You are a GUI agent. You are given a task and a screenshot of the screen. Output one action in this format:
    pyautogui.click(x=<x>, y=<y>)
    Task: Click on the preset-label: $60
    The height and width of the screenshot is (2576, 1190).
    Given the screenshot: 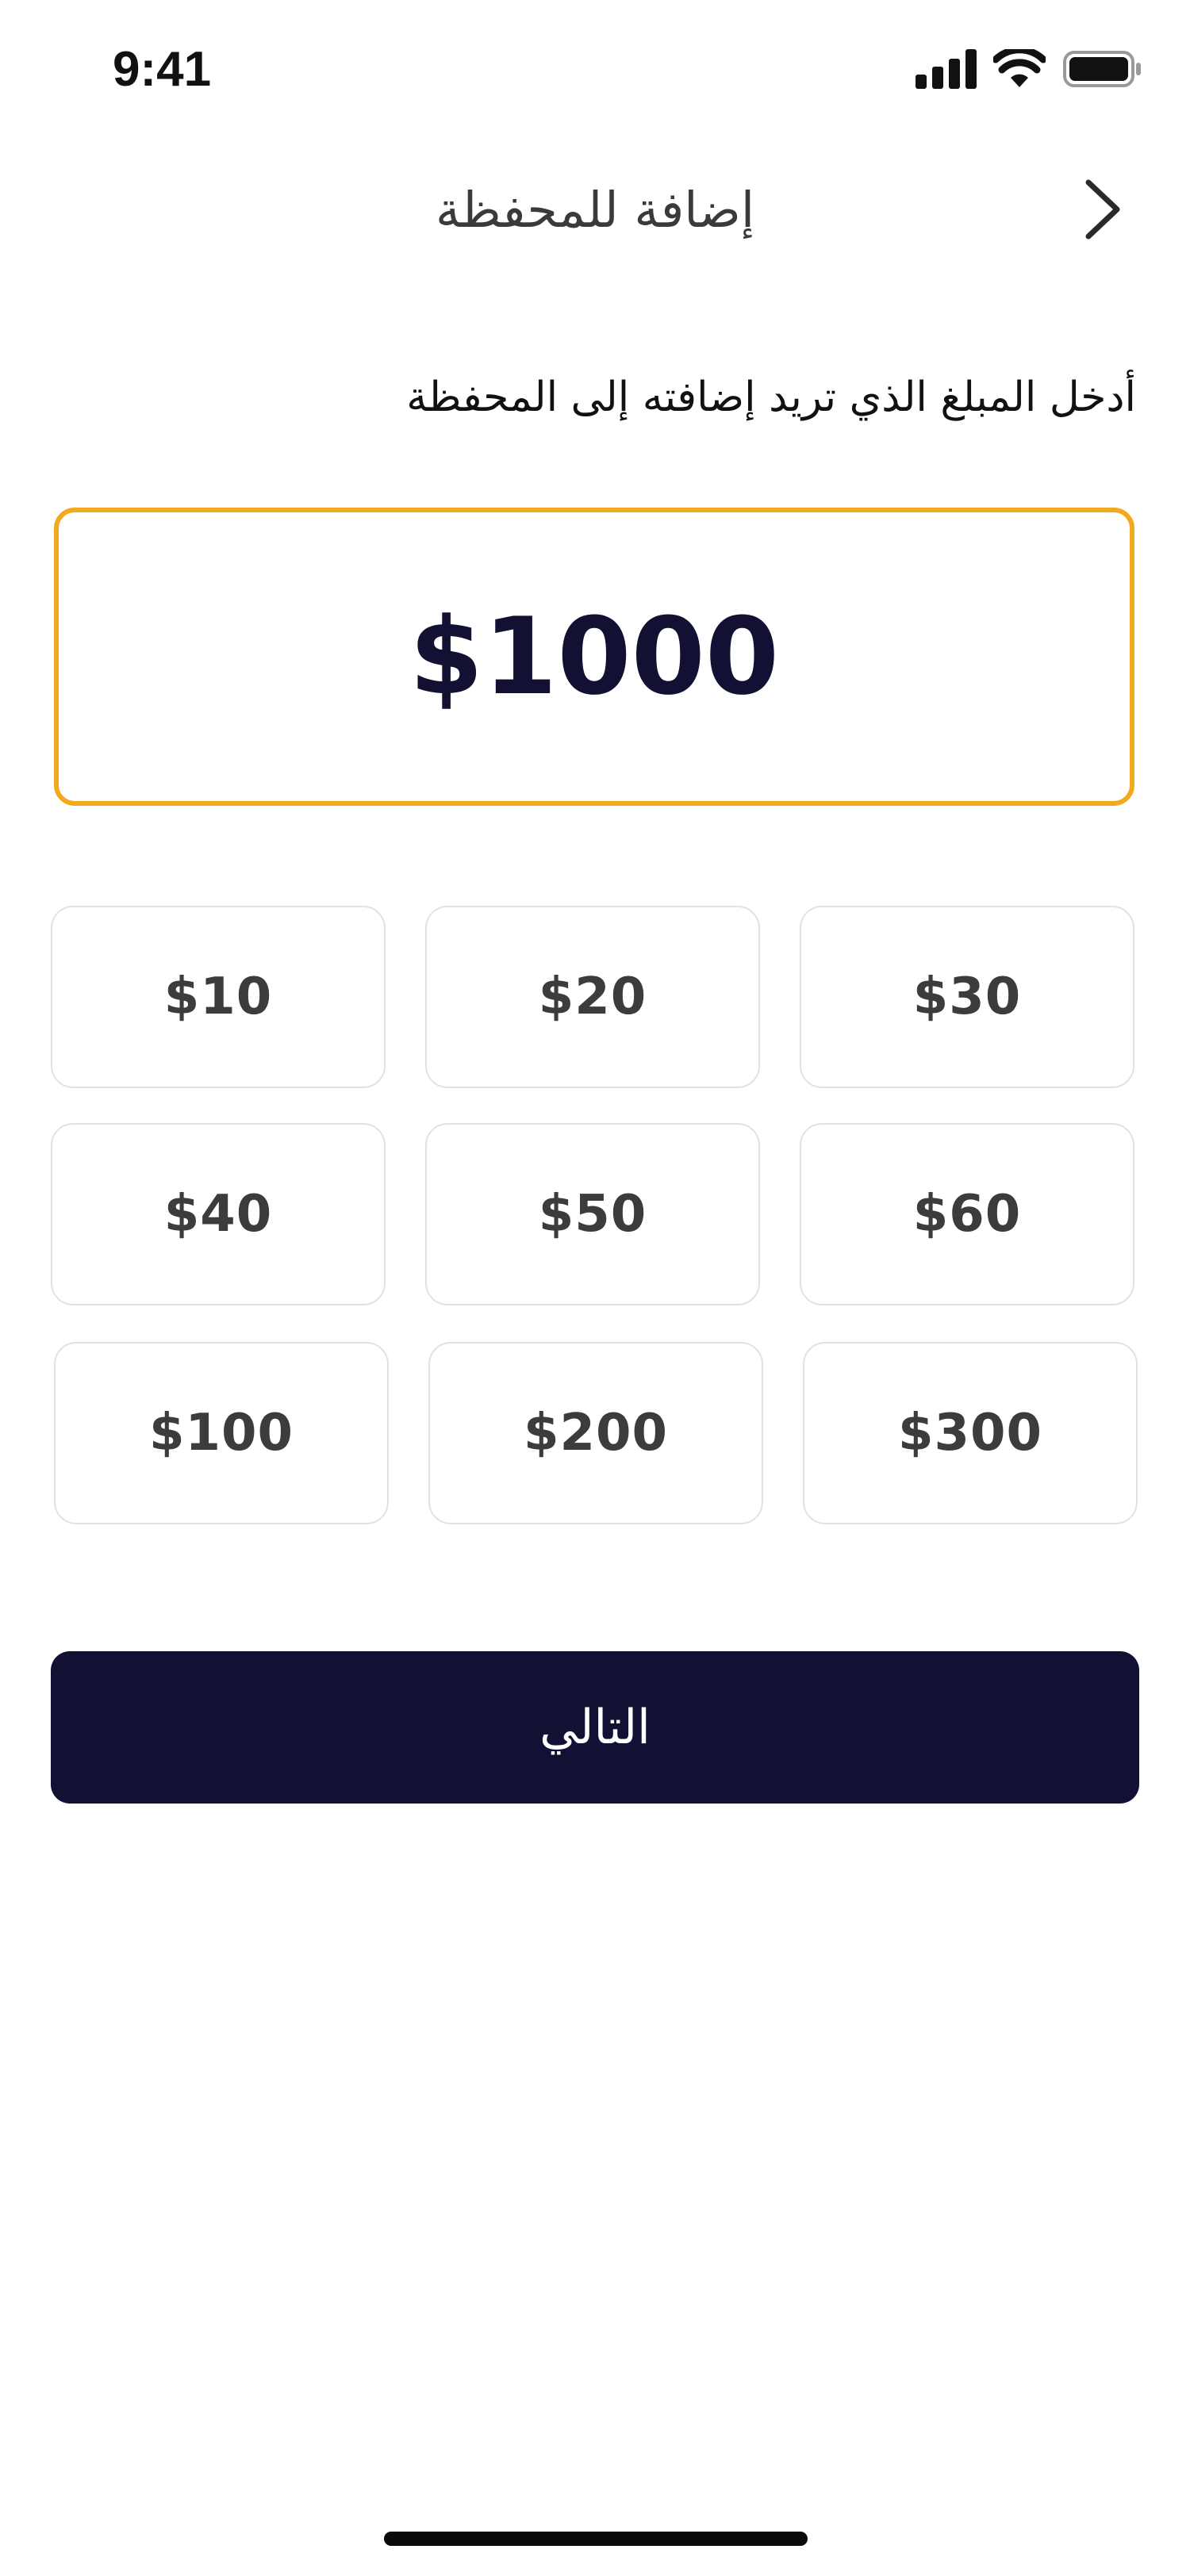 What is the action you would take?
    pyautogui.click(x=967, y=1214)
    